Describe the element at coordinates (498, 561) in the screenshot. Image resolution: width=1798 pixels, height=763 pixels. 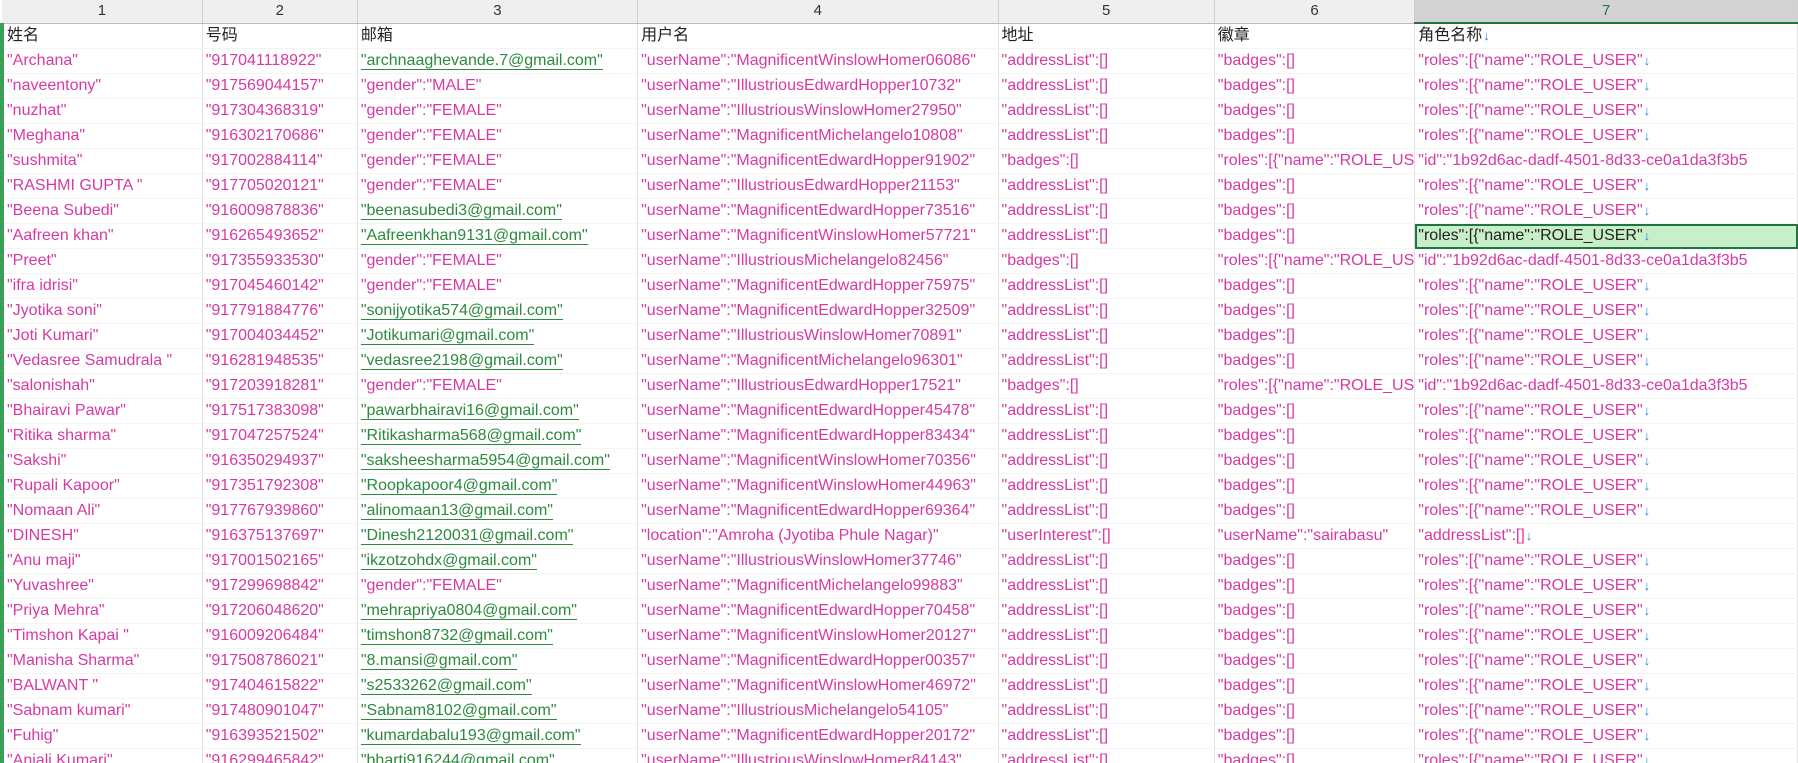
I see `grid-cell: "ikzotzohdx@gmail.com"` at that location.